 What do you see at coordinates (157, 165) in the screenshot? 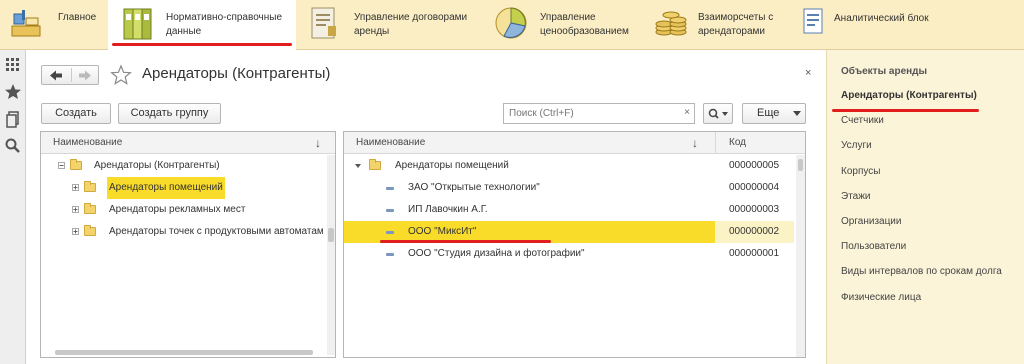
I see `tree-item-label: Арендаторы (Контрагенты)` at bounding box center [157, 165].